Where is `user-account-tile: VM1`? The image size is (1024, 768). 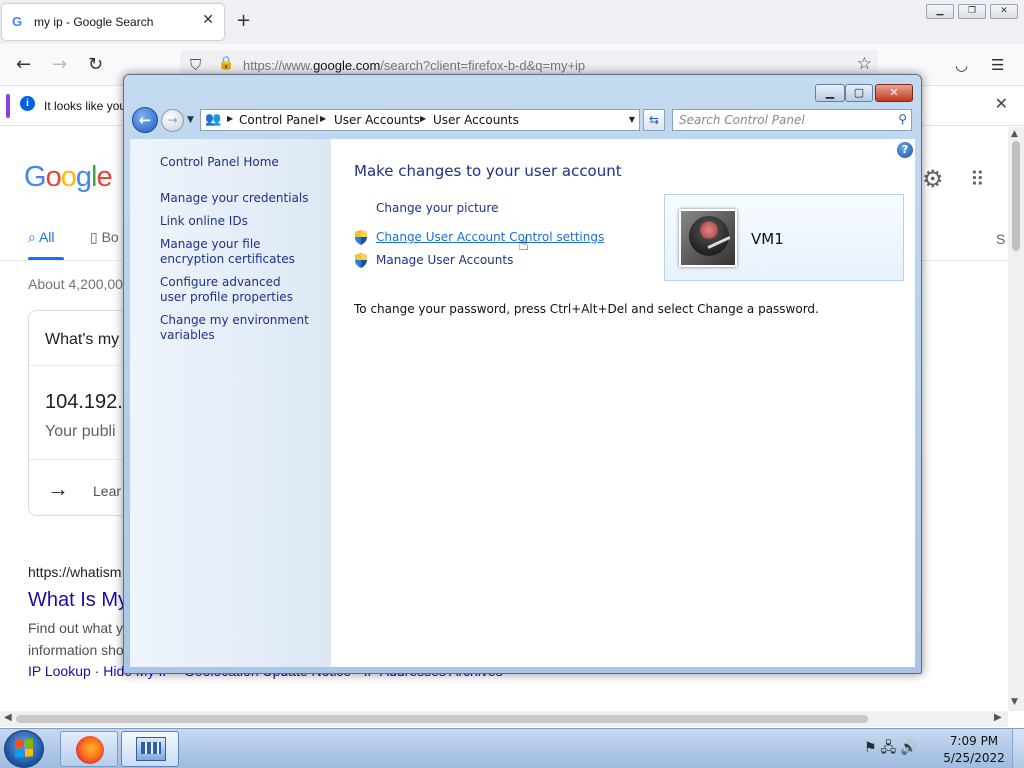
user-account-tile: VM1 is located at coordinates (784, 237).